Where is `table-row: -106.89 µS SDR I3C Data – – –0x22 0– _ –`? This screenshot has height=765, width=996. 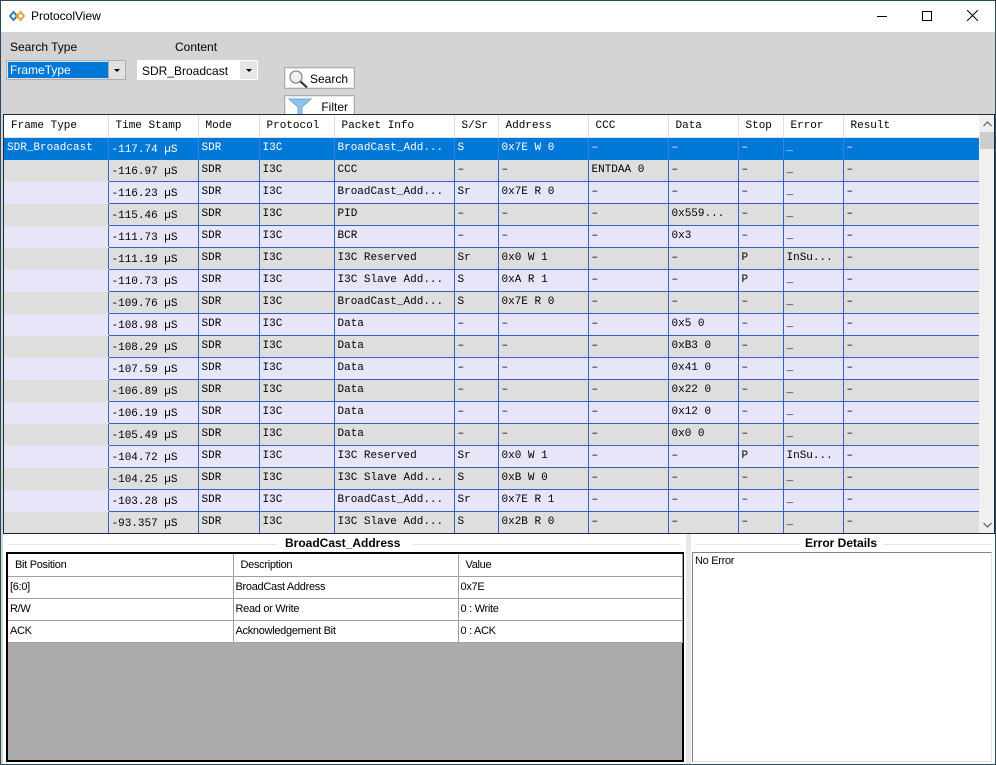 table-row: -106.89 µS SDR I3C Data – – –0x22 0– _ – is located at coordinates (492, 390).